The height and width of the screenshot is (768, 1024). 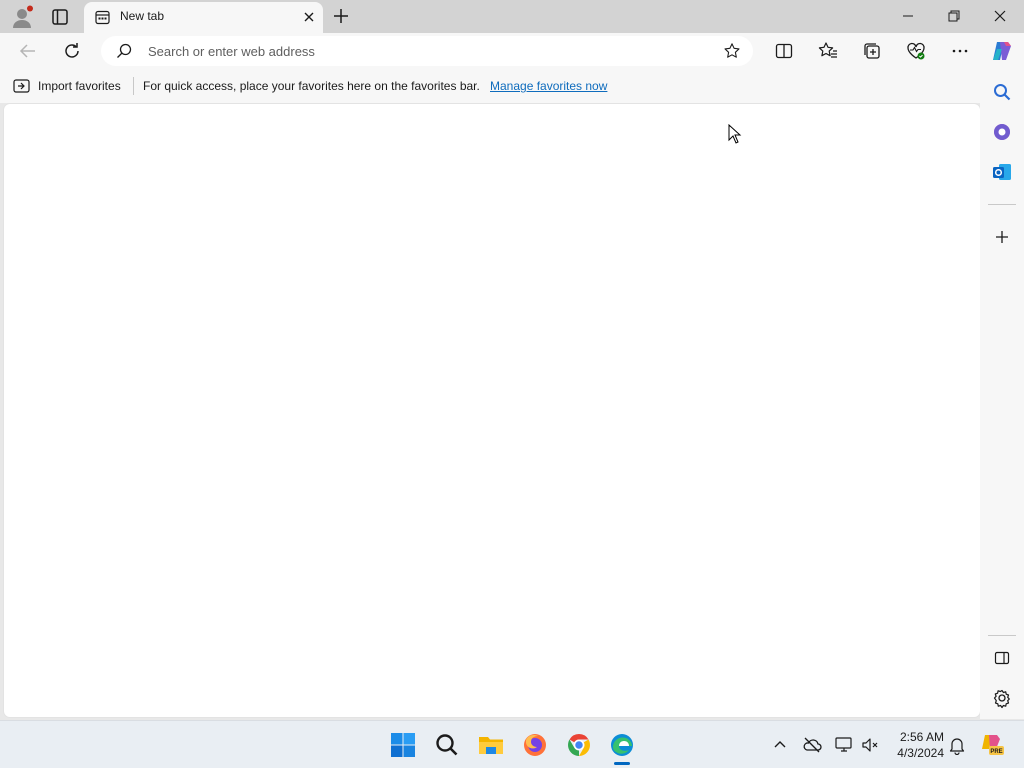 What do you see at coordinates (22, 17) in the screenshot?
I see `profile-icon` at bounding box center [22, 17].